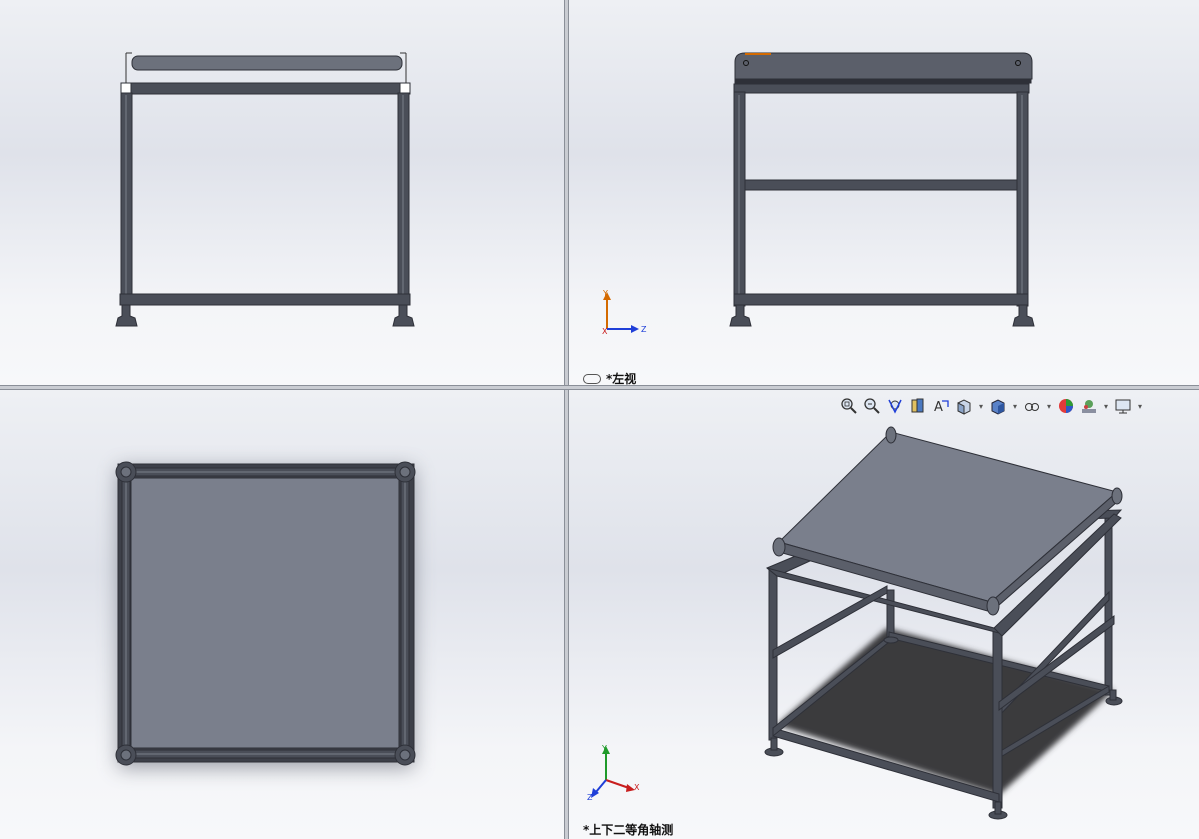  What do you see at coordinates (945, 711) in the screenshot?
I see `floor-shadow` at bounding box center [945, 711].